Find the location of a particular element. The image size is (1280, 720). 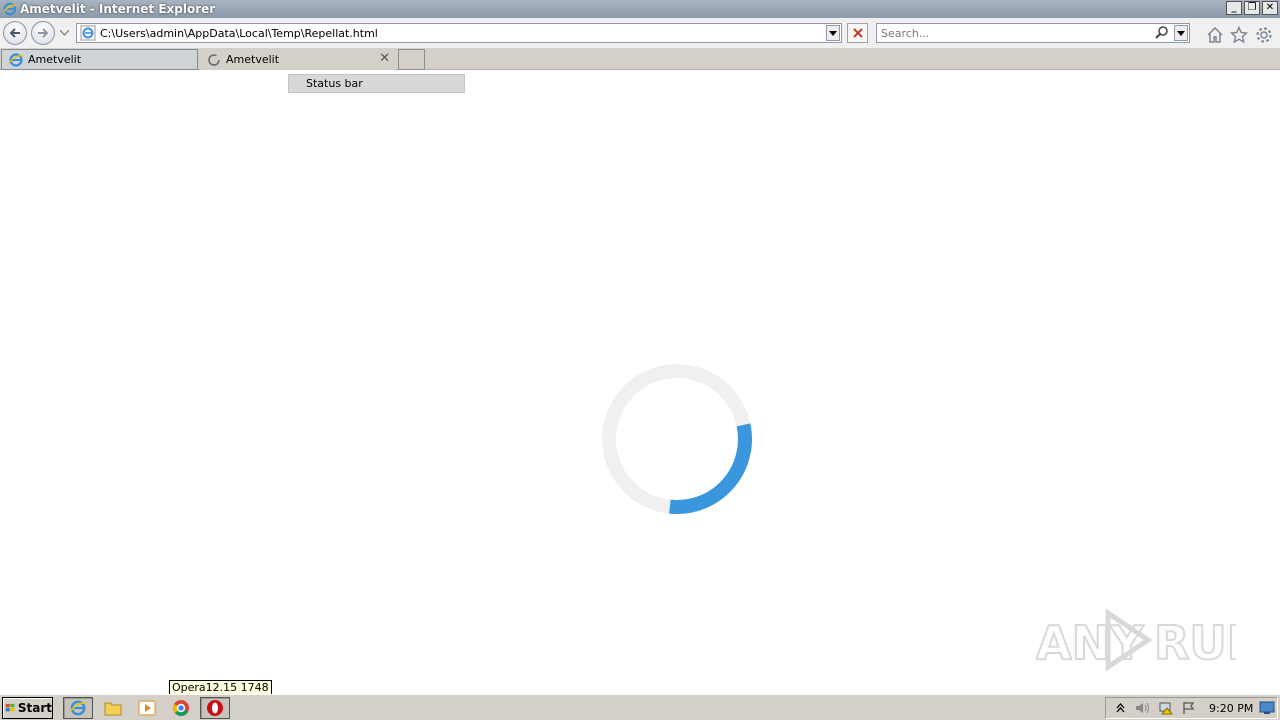

action-center-icon is located at coordinates (1189, 708).